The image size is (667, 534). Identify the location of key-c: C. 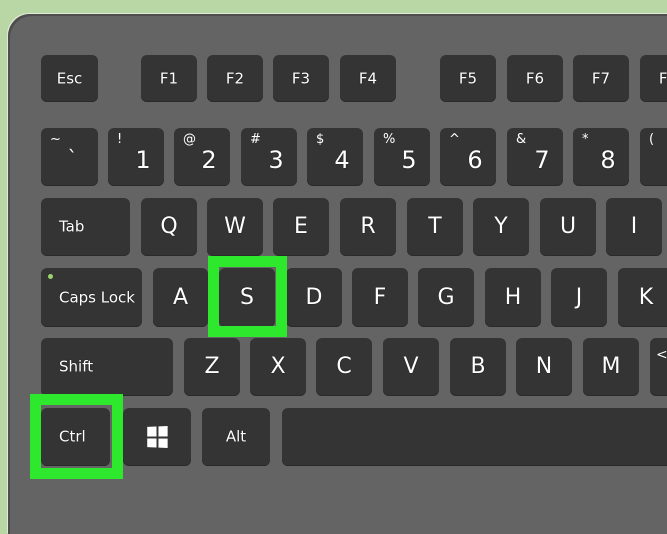
(344, 367).